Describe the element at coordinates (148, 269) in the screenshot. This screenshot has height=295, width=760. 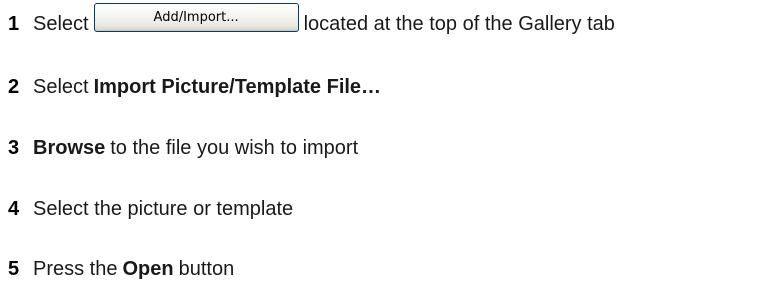
I see `step-emphasis: Open` at that location.